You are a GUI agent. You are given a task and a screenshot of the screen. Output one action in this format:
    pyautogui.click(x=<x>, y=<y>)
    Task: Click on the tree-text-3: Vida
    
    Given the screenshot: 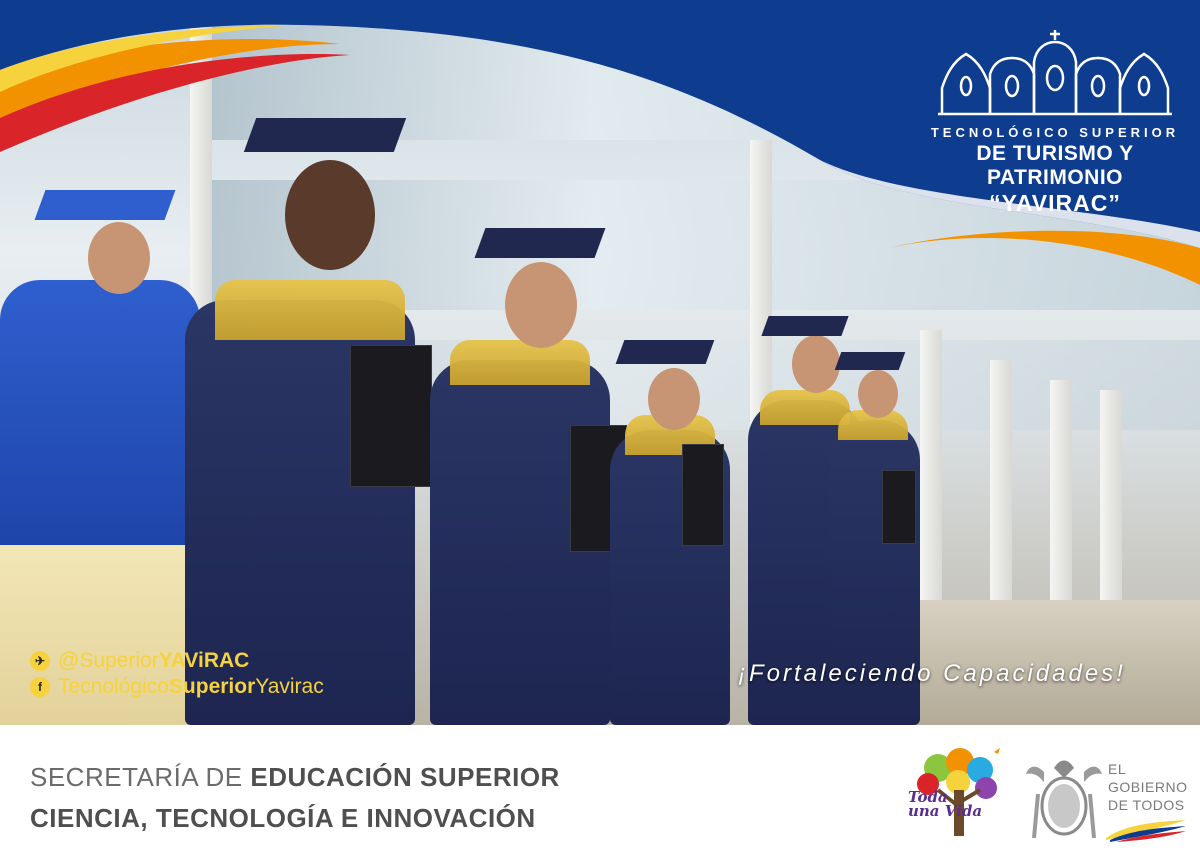 What is the action you would take?
    pyautogui.click(x=963, y=811)
    